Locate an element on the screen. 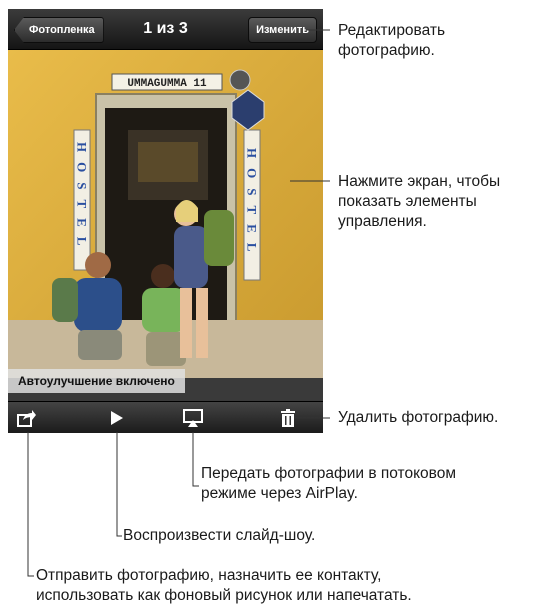  callout-edit: Редактировать фотографию. is located at coordinates (392, 40).